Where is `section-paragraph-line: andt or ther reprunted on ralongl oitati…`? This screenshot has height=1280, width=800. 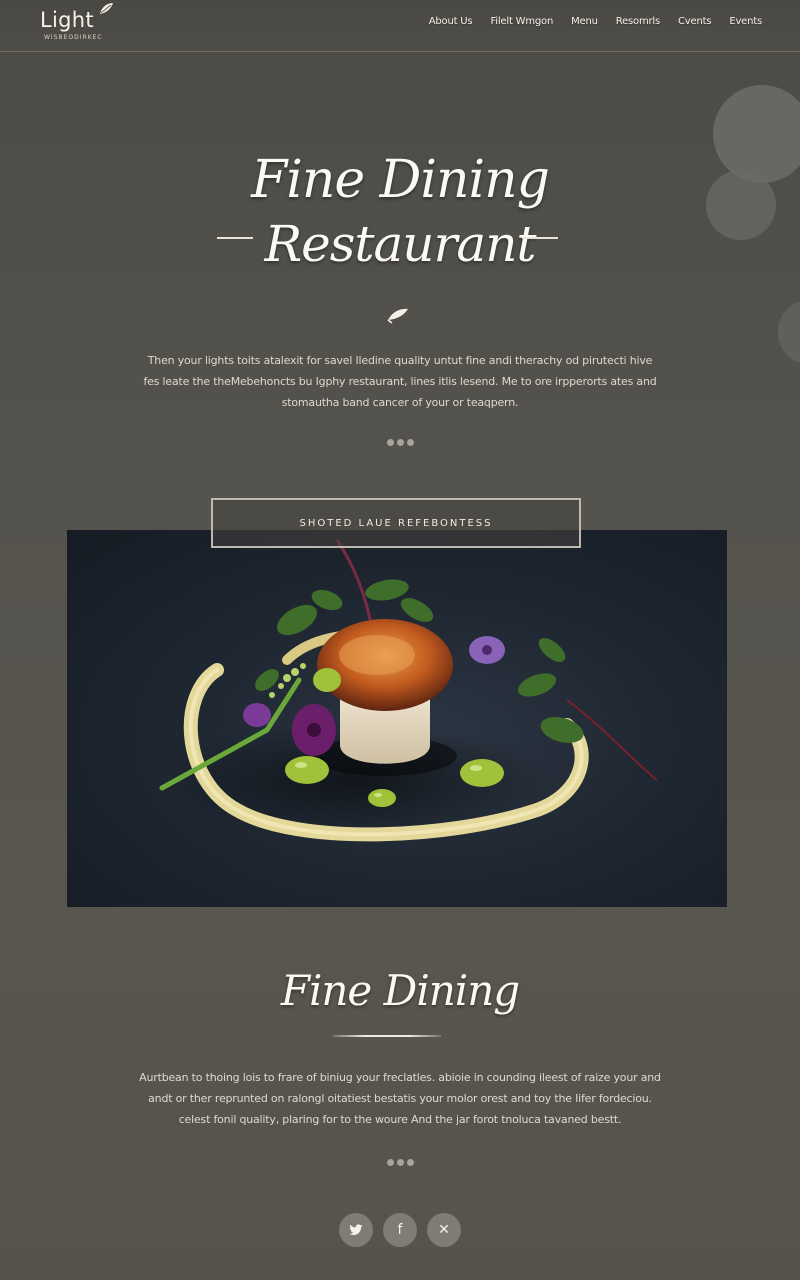
section-paragraph-line: andt or ther reprunted on ralongl oitati… is located at coordinates (400, 1098).